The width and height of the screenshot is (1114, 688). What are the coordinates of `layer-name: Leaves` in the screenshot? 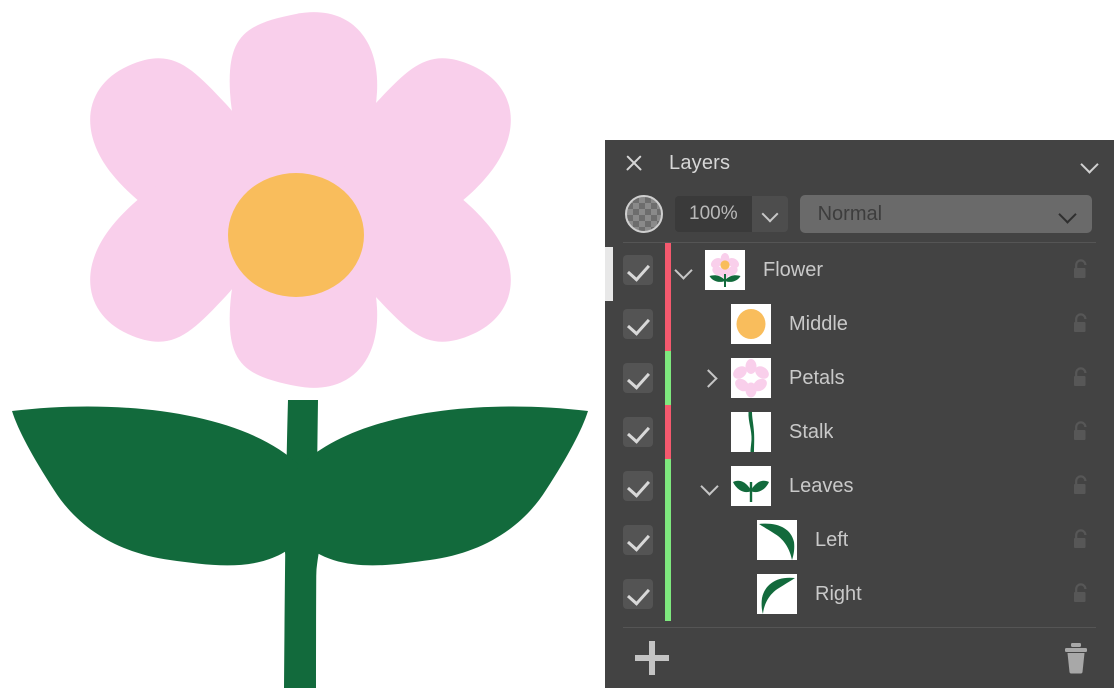 It's located at (821, 485).